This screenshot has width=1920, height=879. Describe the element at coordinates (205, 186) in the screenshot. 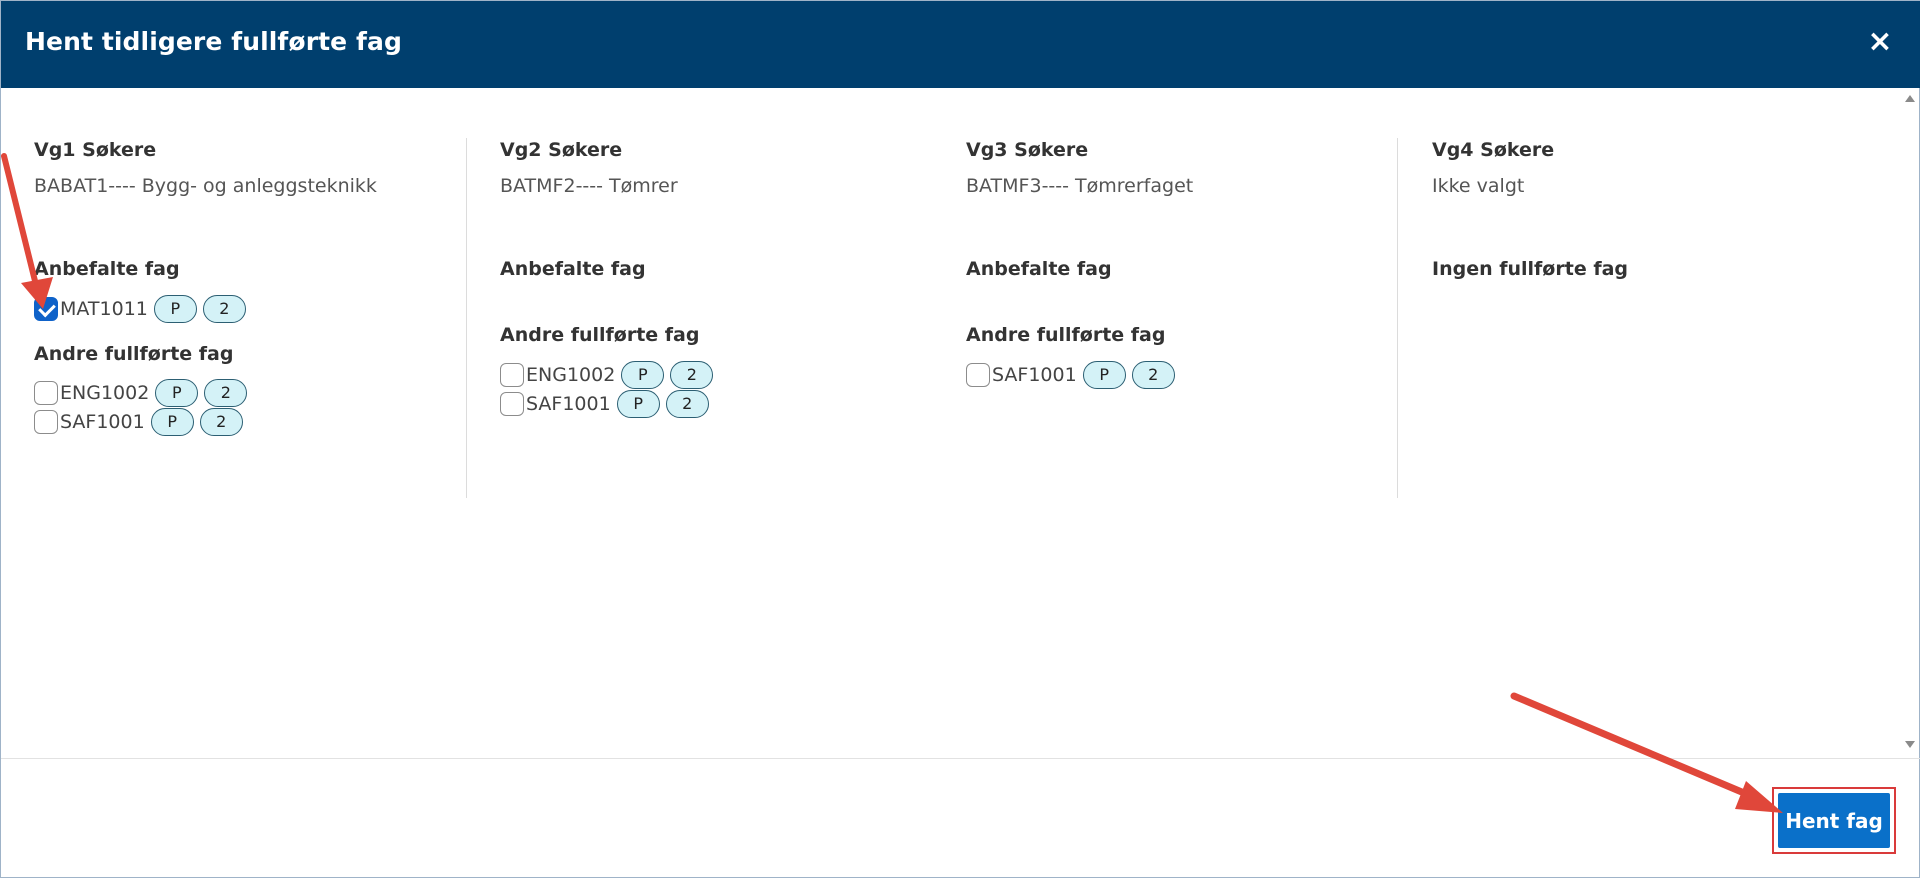

I see `program-name: BABAT1---- Bygg- og anleggsteknikk` at that location.